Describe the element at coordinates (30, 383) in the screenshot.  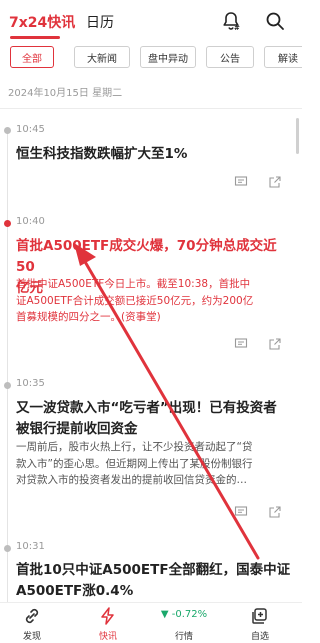
I see `news-time: 10:35` at that location.